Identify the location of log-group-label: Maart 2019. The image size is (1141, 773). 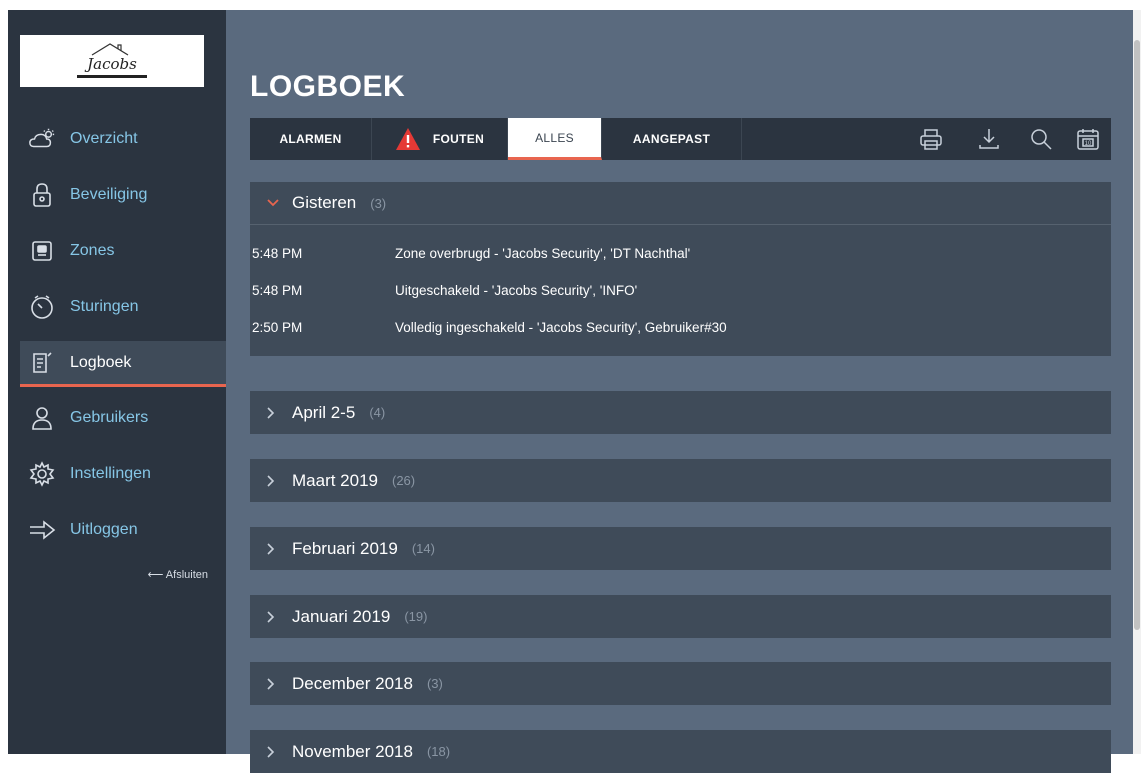
(335, 480).